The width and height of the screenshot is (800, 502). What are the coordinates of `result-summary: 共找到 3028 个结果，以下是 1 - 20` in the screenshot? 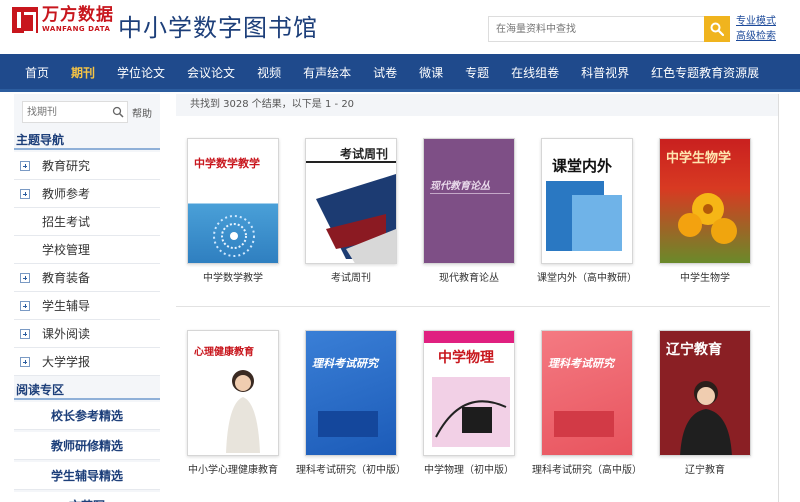 It's located at (477, 105).